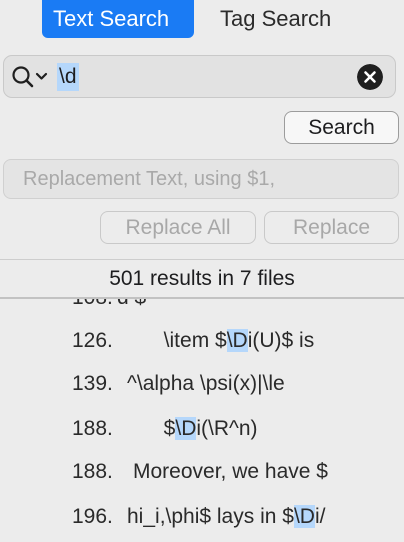  What do you see at coordinates (92, 516) in the screenshot?
I see `result-line-number: 196.` at bounding box center [92, 516].